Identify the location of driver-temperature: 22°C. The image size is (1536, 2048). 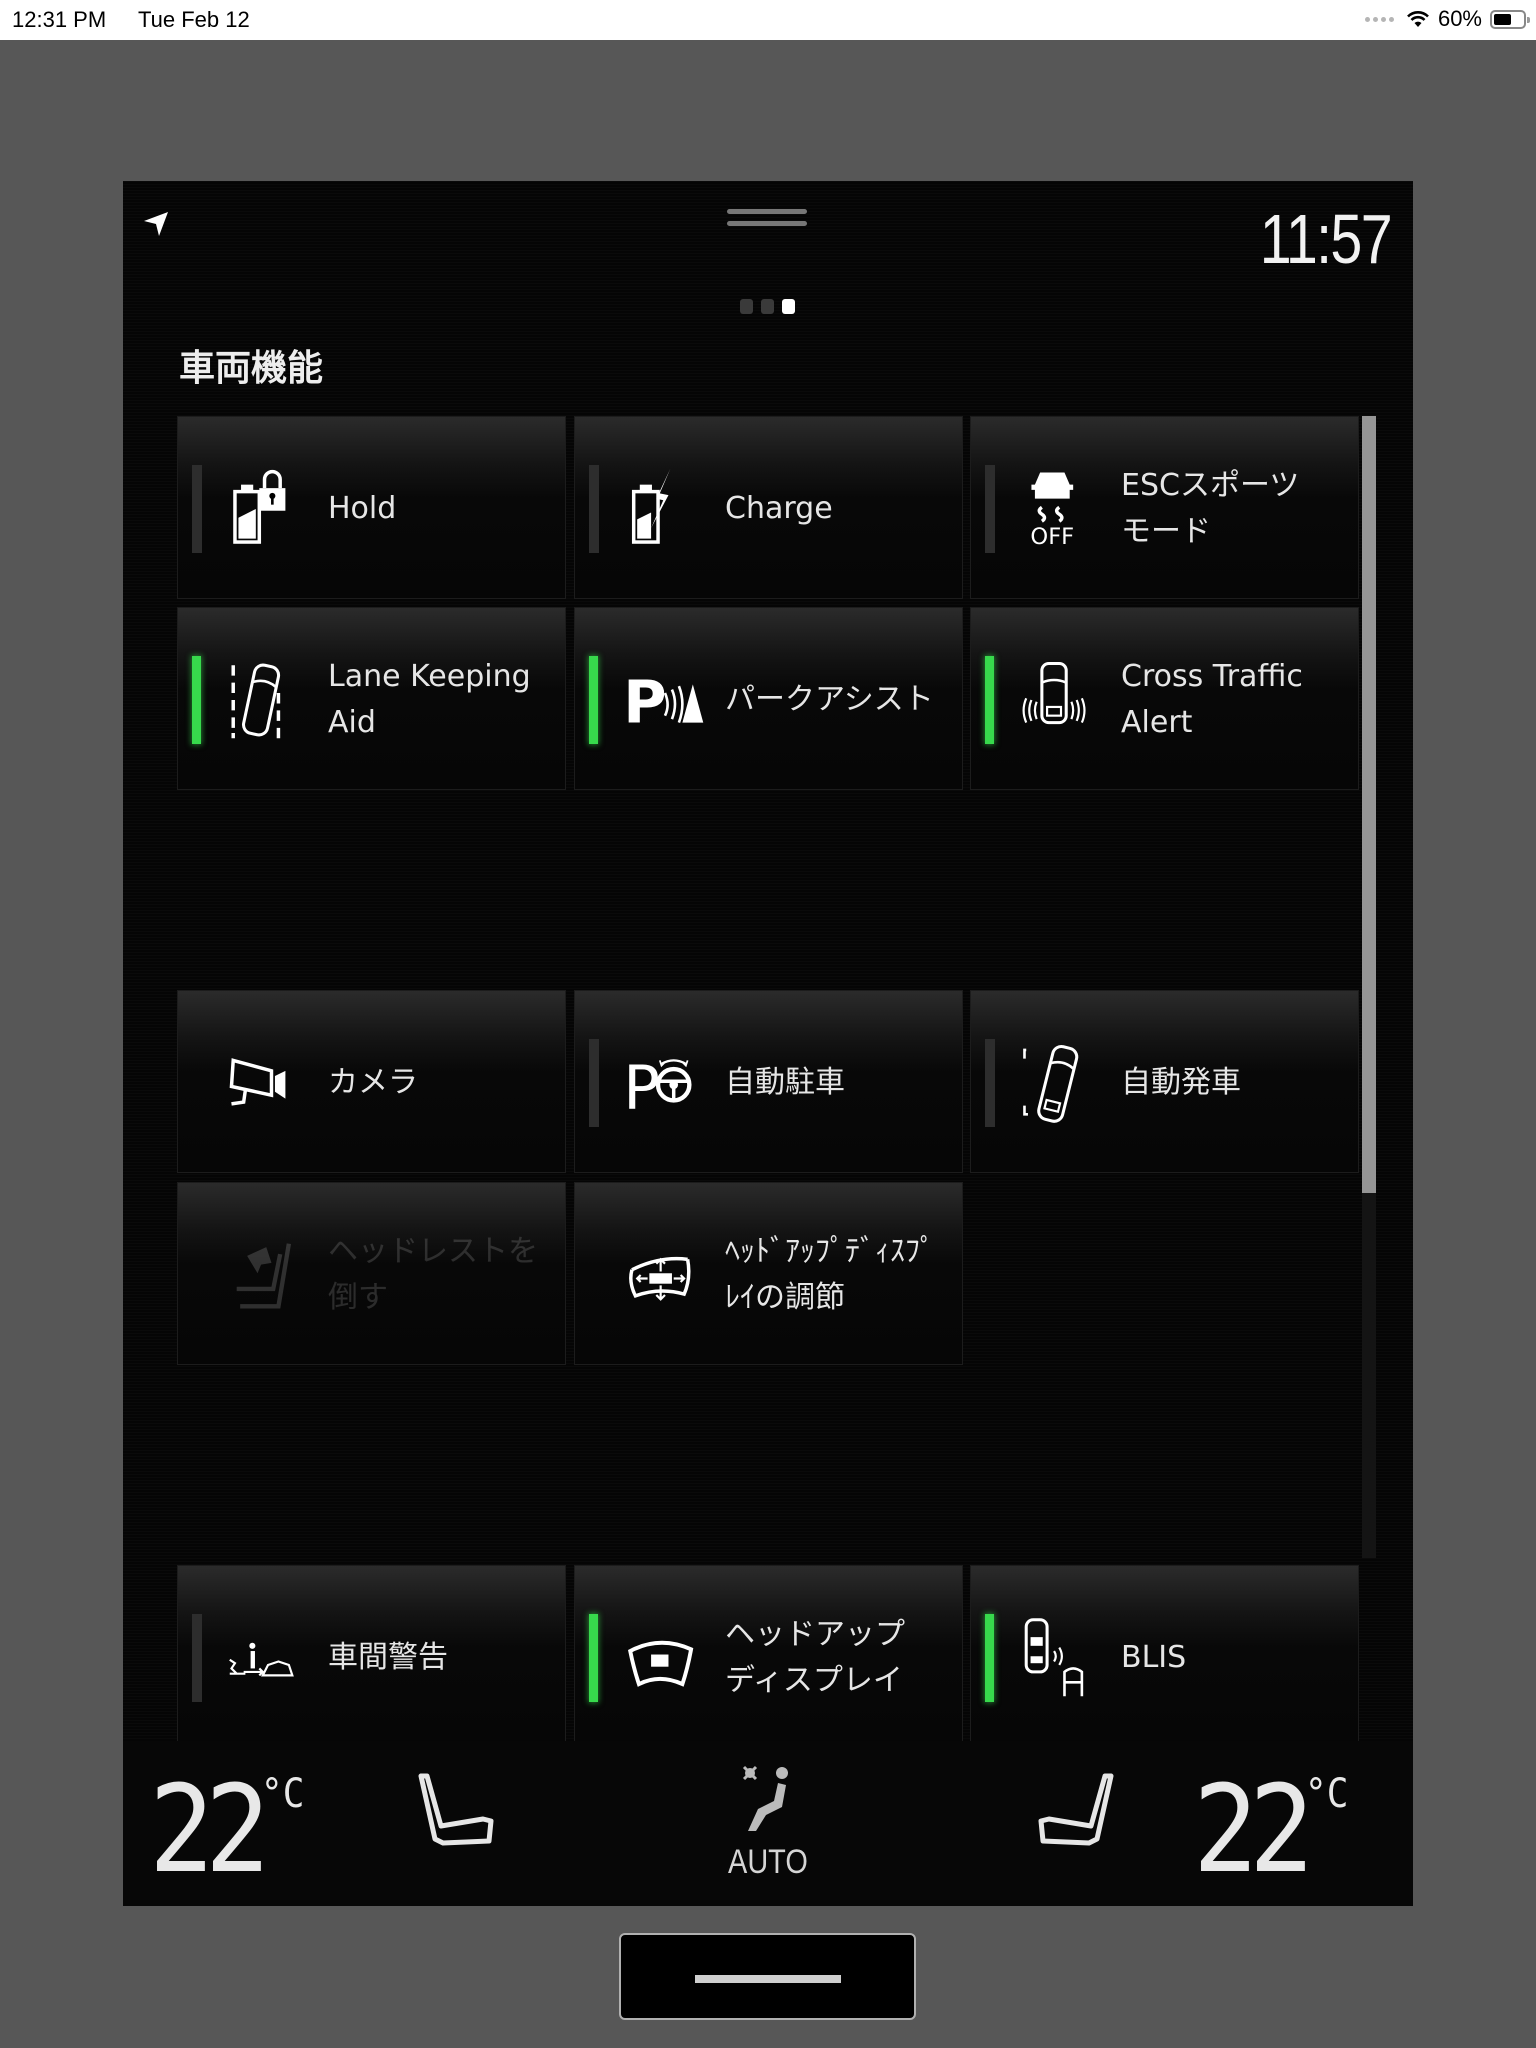
(226, 1830).